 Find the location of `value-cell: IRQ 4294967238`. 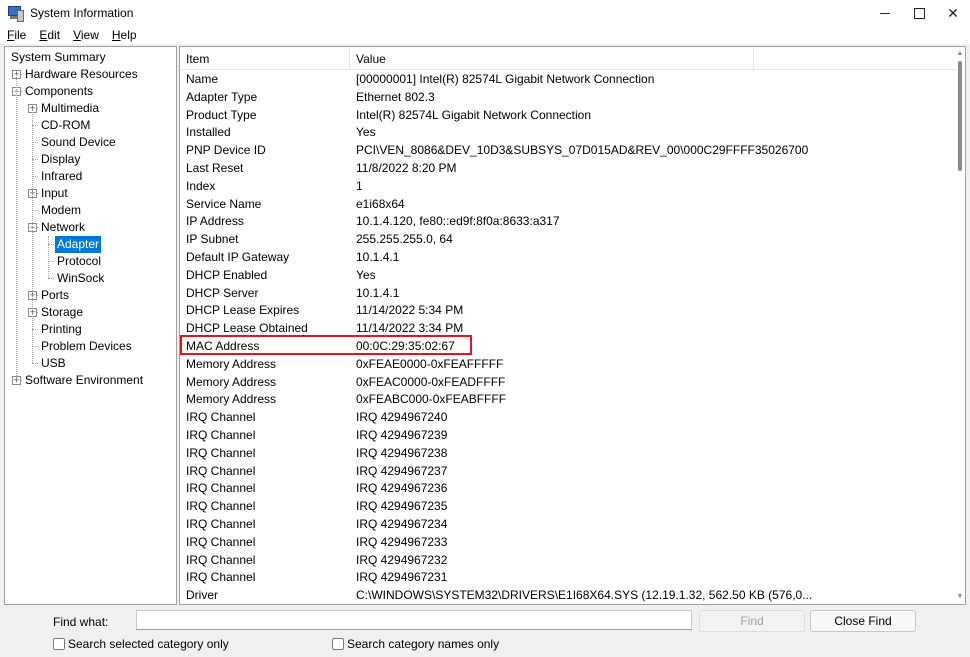

value-cell: IRQ 4294967238 is located at coordinates (402, 452).